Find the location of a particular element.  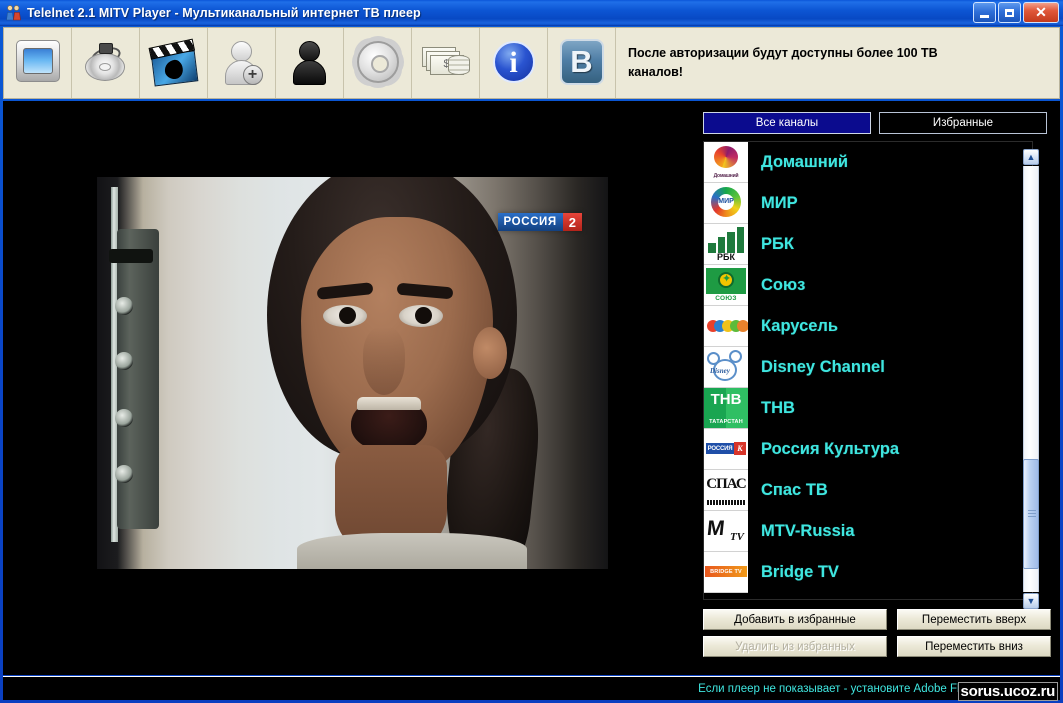

toolbar: + i is located at coordinates (531, 63).